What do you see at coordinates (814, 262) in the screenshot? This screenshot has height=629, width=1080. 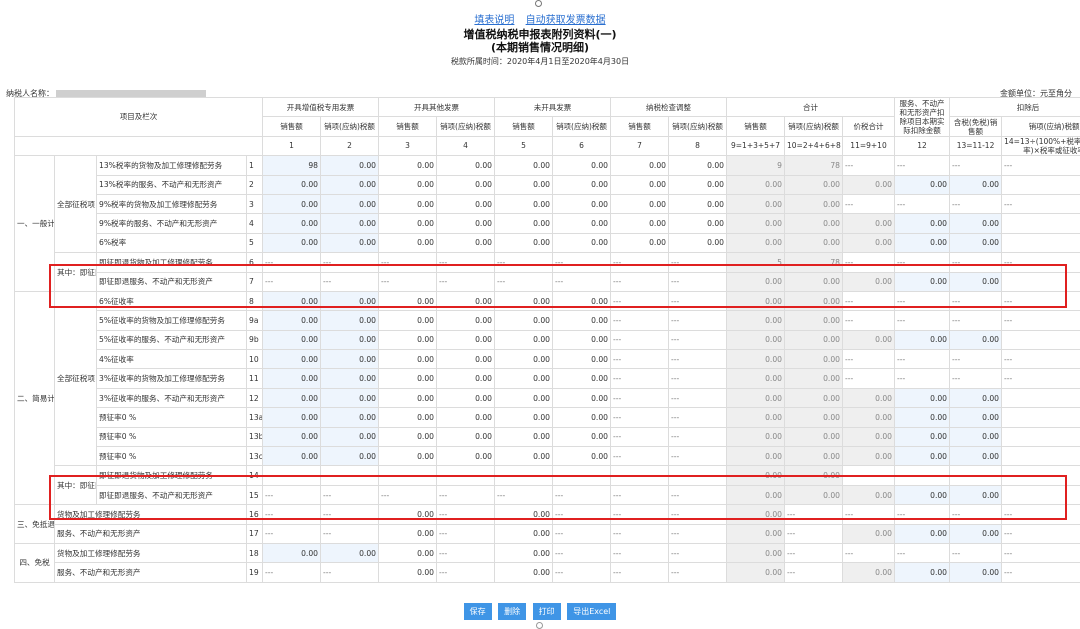 I see `value-cell: 78` at bounding box center [814, 262].